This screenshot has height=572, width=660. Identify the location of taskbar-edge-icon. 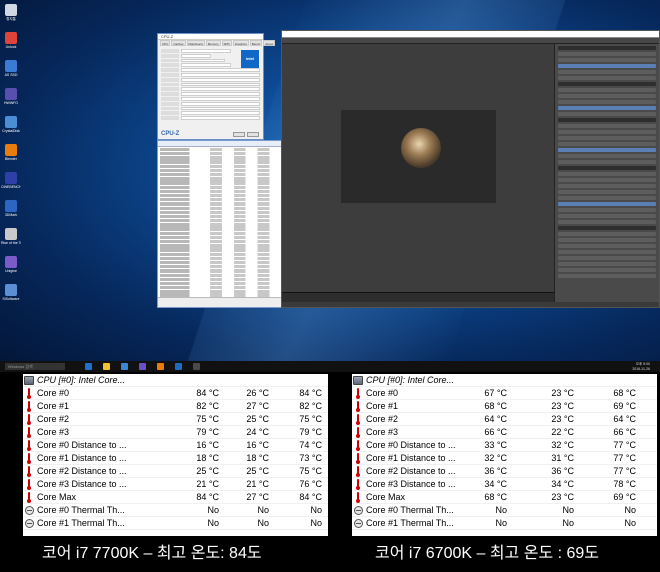
(88, 366).